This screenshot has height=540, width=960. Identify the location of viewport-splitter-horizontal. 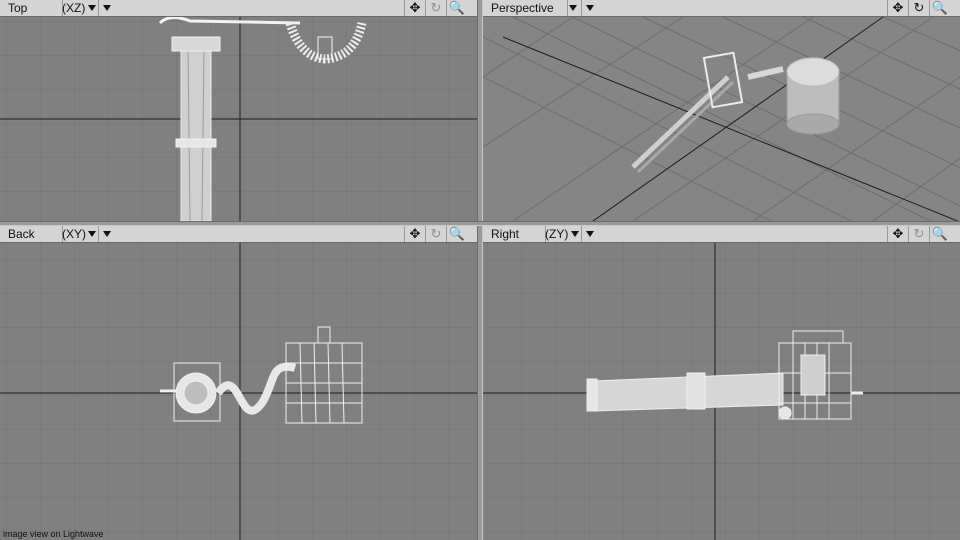
(480, 223).